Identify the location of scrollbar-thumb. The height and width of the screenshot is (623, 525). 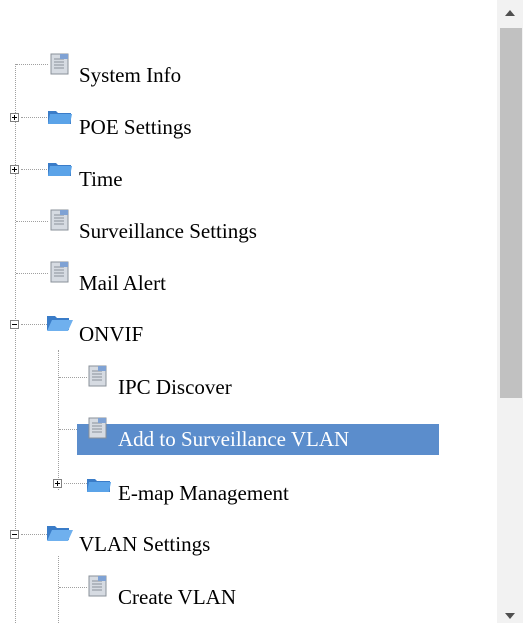
(511, 213).